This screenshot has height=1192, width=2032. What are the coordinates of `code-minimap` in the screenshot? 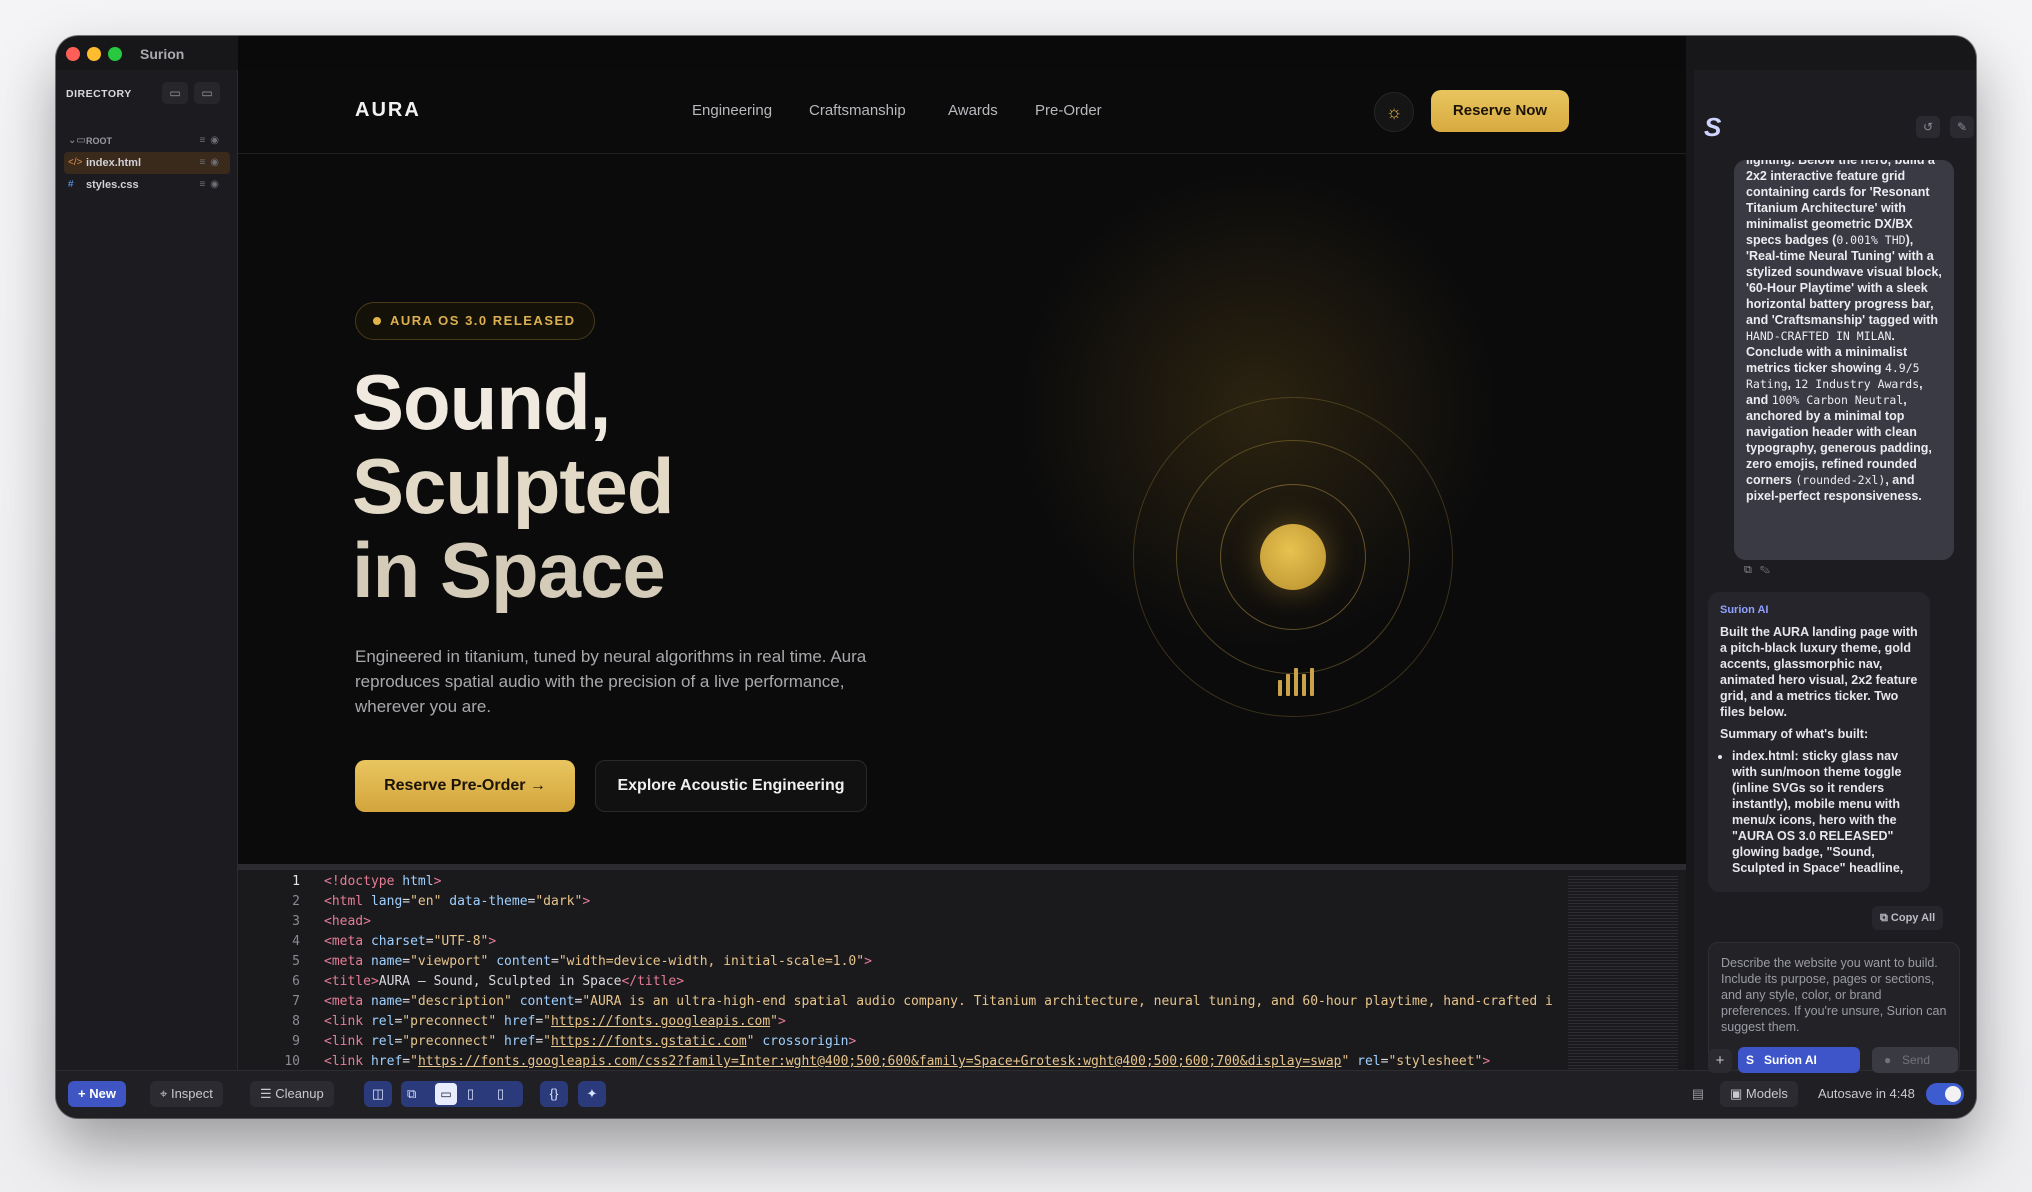 It's located at (1623, 972).